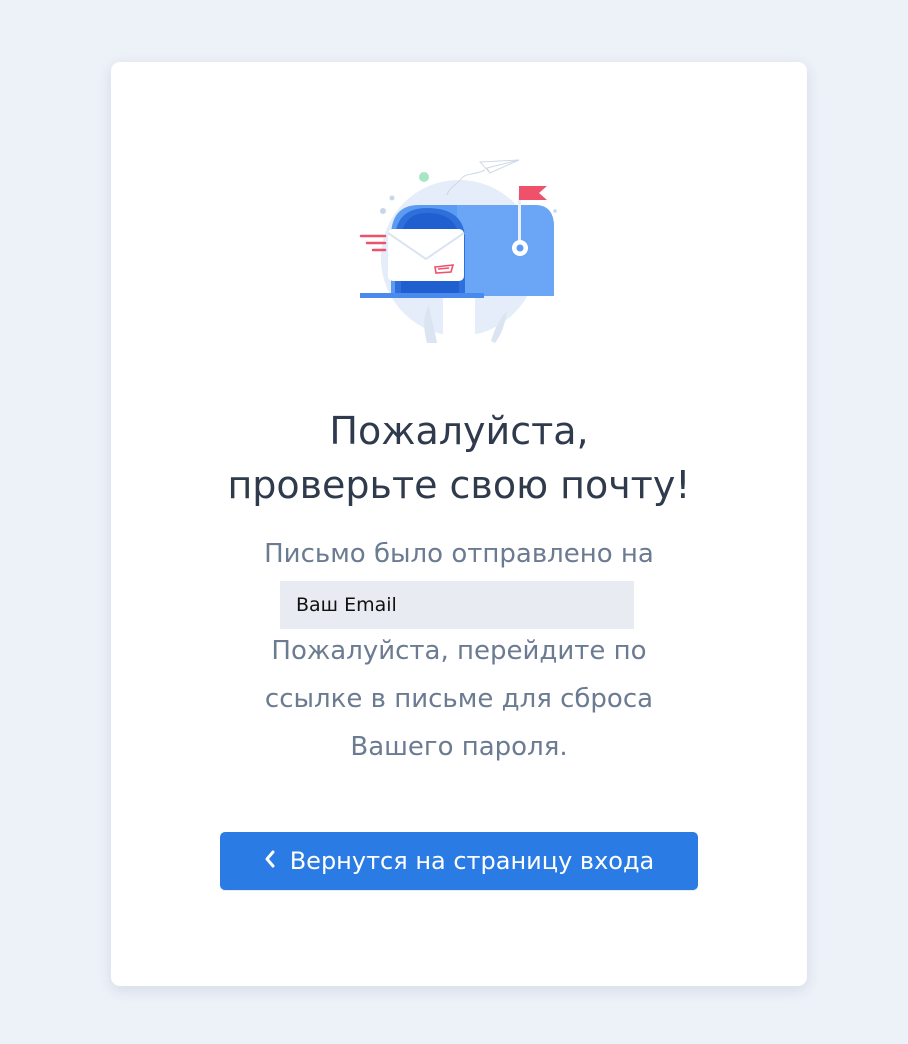  I want to click on email-display: Ваш Email, so click(457, 605).